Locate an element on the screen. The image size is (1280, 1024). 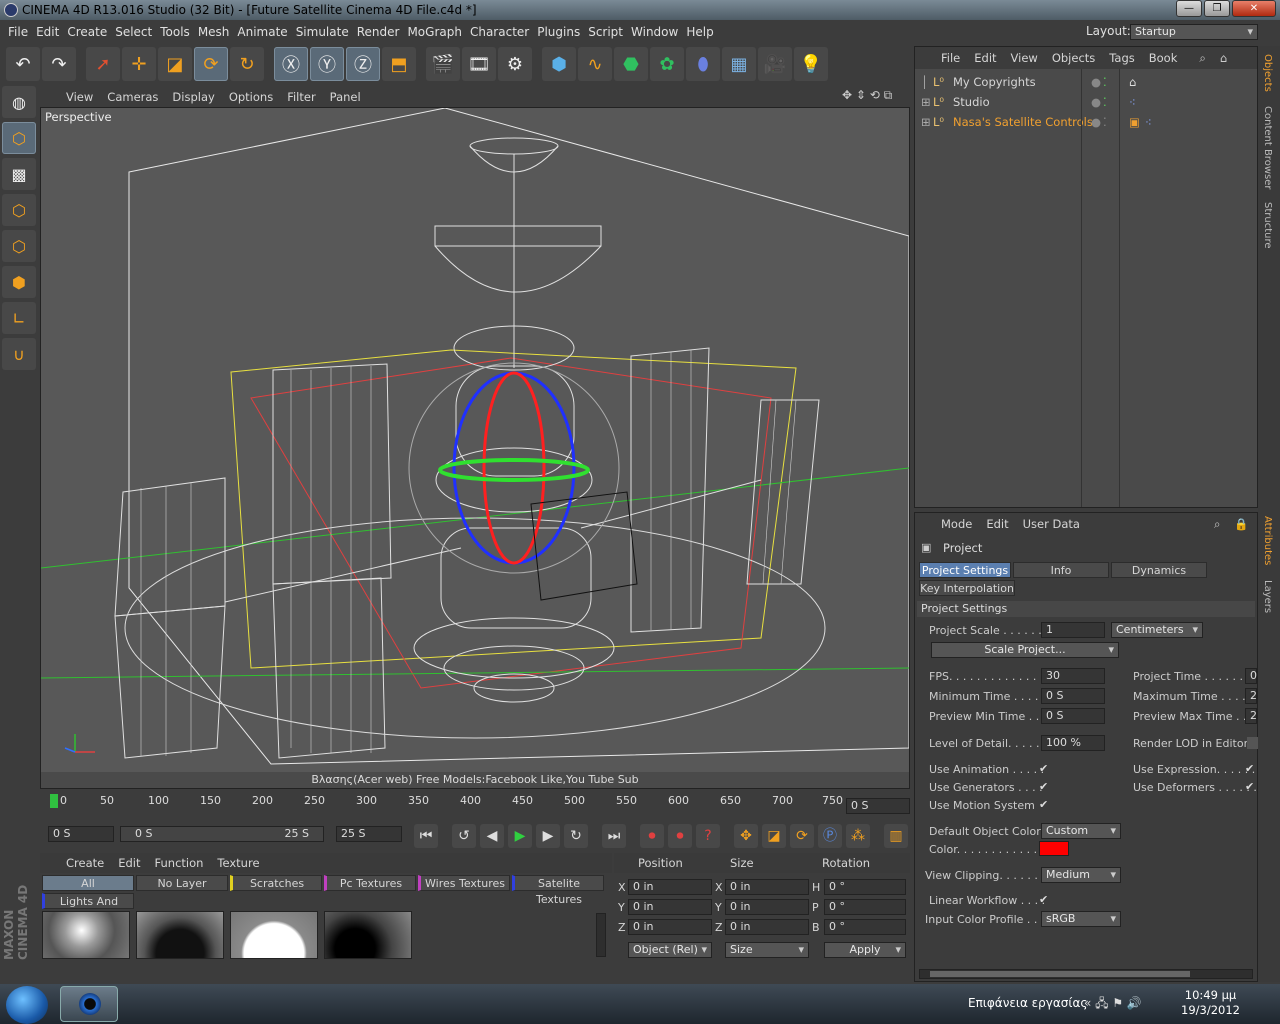
use-deformers-checkbox: ✔ is located at coordinates (1251, 787).